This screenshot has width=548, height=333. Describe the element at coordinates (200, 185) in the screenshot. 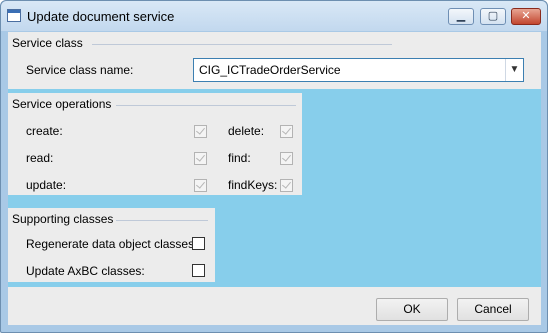

I see `operation-checkbox-update` at that location.